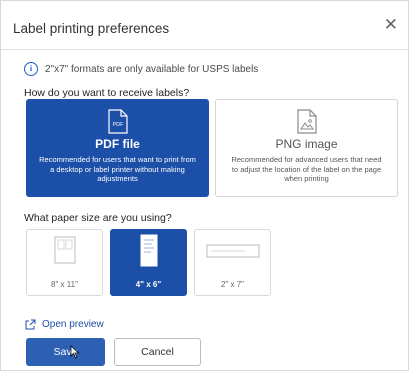  What do you see at coordinates (157, 352) in the screenshot?
I see `cancel-button: Cancel` at bounding box center [157, 352].